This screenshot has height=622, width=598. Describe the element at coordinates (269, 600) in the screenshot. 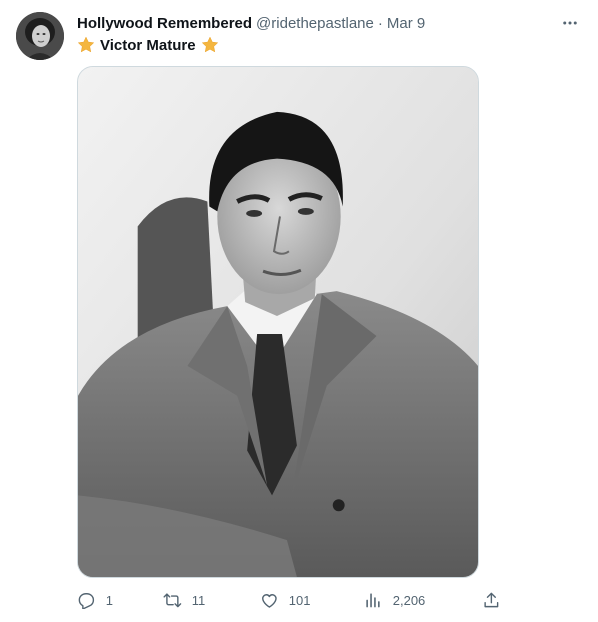

I see `like-icon` at that location.